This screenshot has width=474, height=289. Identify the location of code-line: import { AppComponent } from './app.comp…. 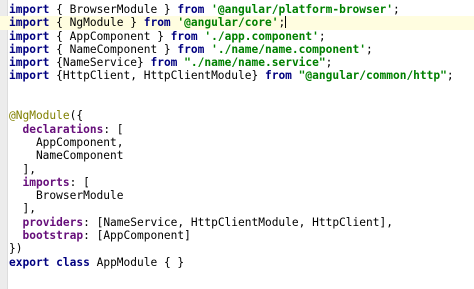
(241, 36).